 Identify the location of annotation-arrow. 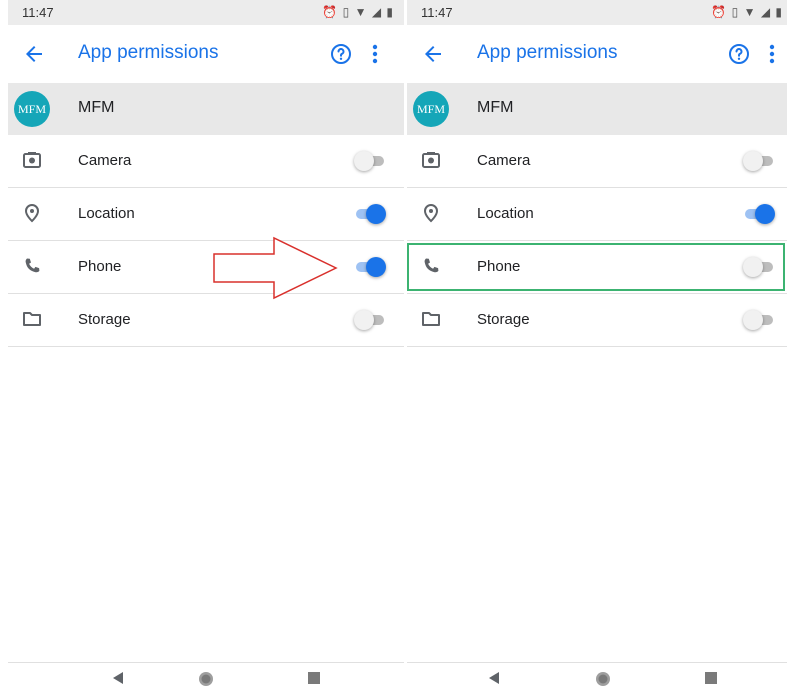
(275, 268).